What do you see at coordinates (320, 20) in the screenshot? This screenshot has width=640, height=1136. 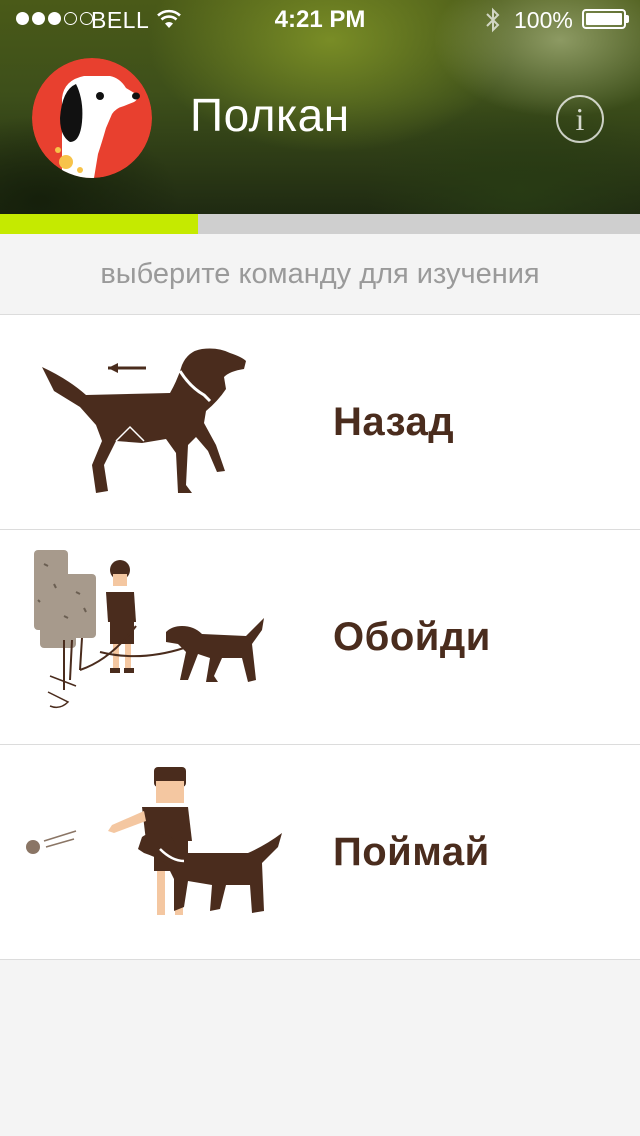 I see `status-bar: BELL 4:21 PM 100%` at bounding box center [320, 20].